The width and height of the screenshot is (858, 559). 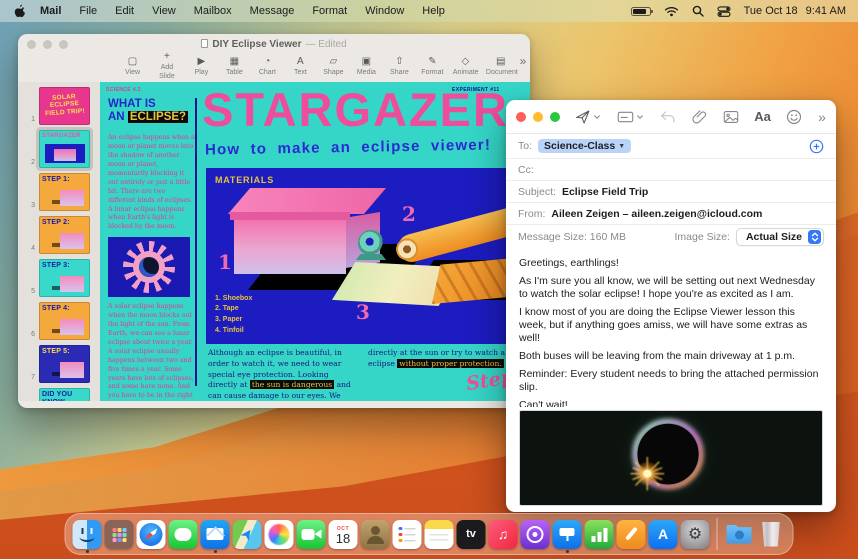 I want to click on dock: OCT 18 tv ♫ A ⚙, so click(x=429, y=534).